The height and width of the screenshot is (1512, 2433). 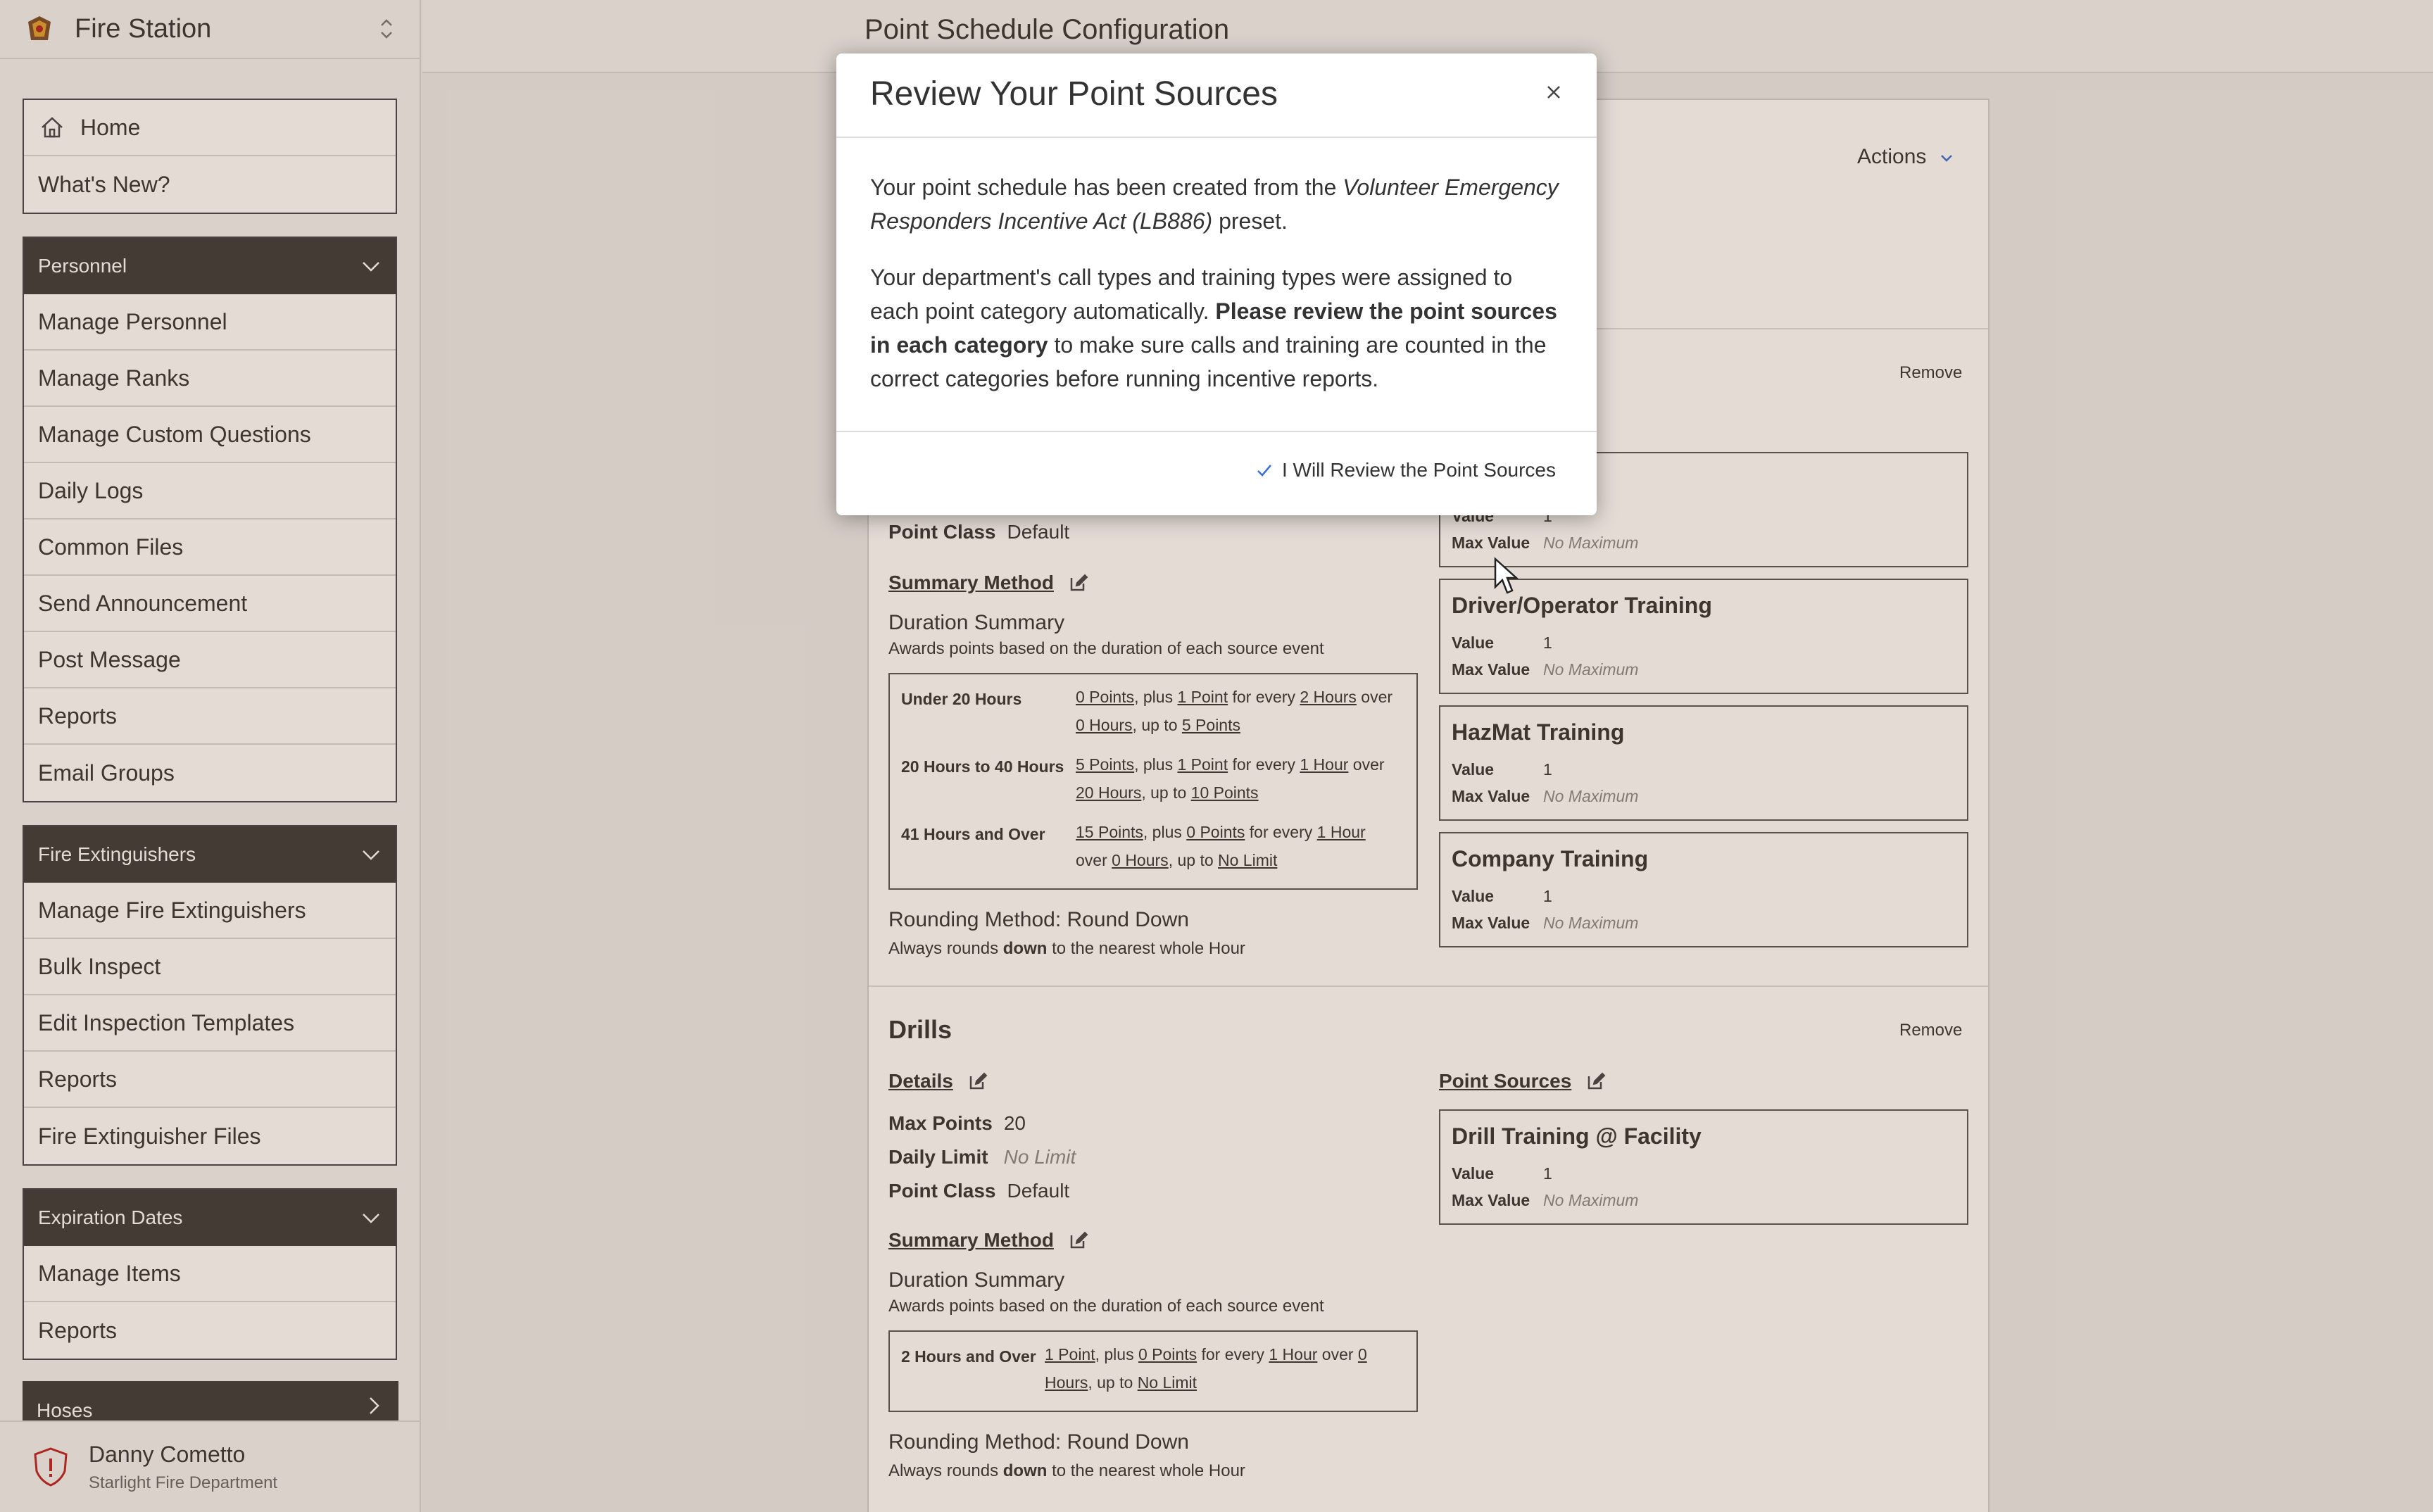 I want to click on modal-text: preset., so click(x=1250, y=221).